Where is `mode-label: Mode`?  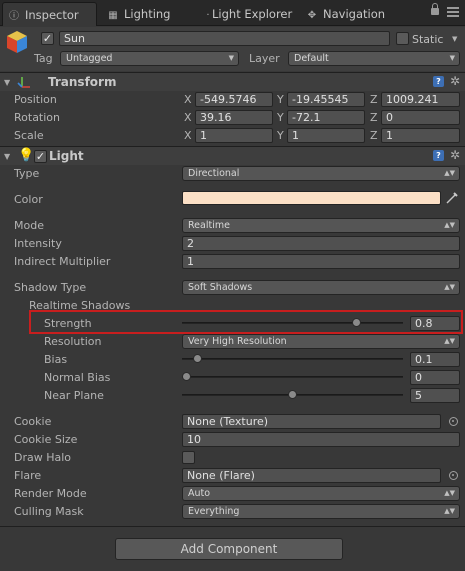
mode-label: Mode is located at coordinates (29, 225).